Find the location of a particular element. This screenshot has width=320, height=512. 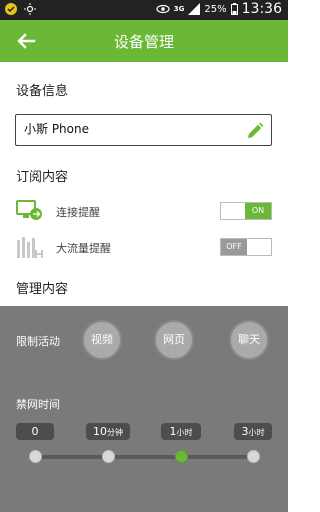

connection-alert-toggle: ON is located at coordinates (246, 211).